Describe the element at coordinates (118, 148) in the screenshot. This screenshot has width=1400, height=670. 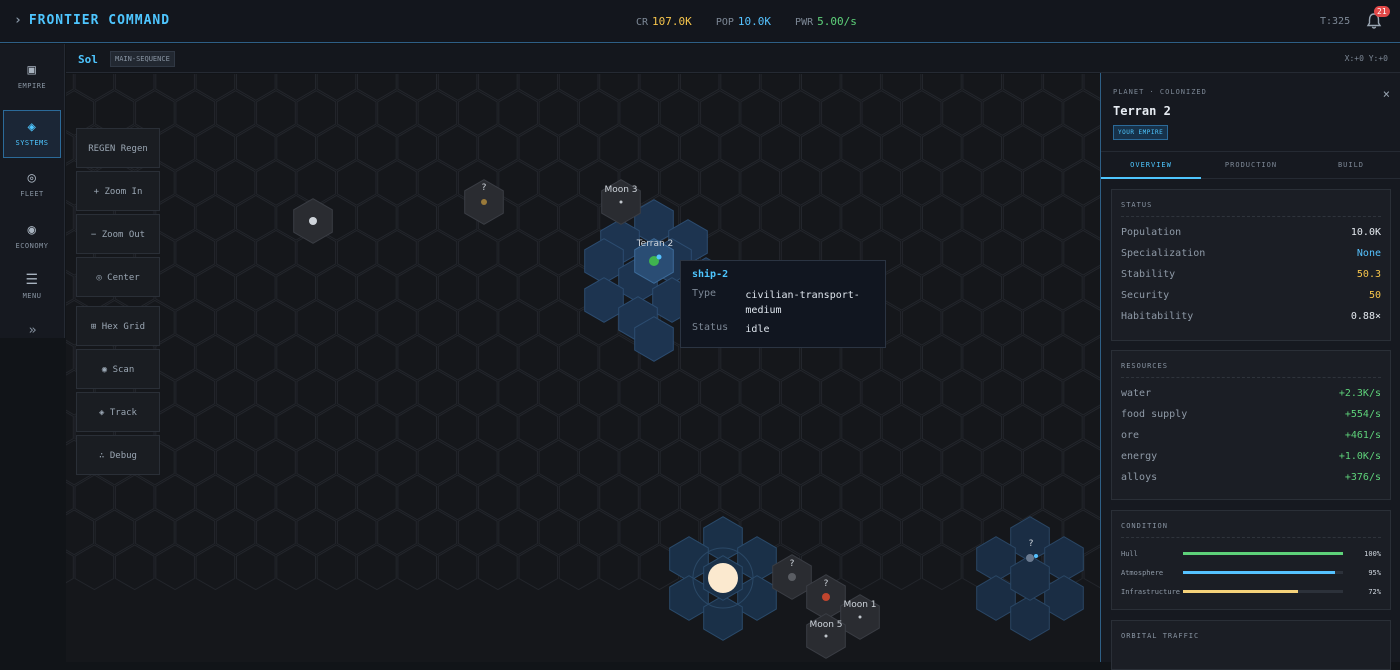
I see `regen-button: REGEN Regen` at that location.